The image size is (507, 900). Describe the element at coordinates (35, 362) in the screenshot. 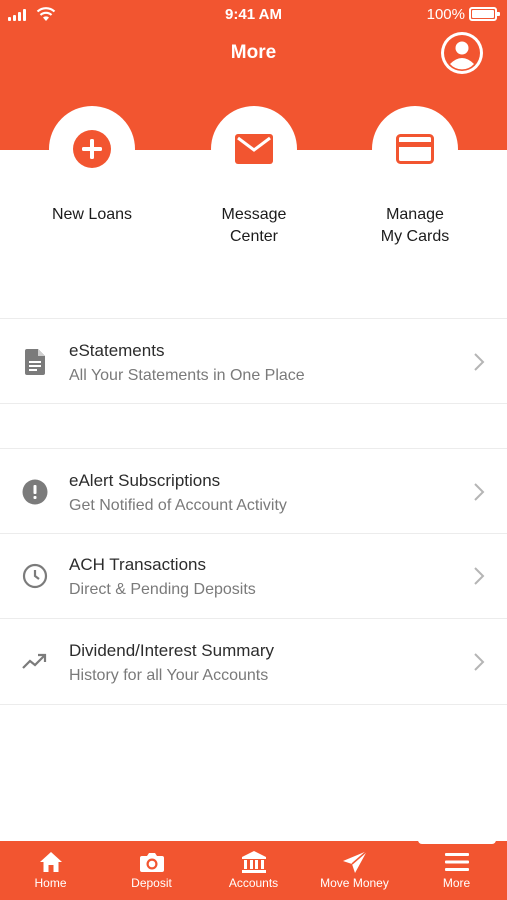

I see `document-icon` at that location.